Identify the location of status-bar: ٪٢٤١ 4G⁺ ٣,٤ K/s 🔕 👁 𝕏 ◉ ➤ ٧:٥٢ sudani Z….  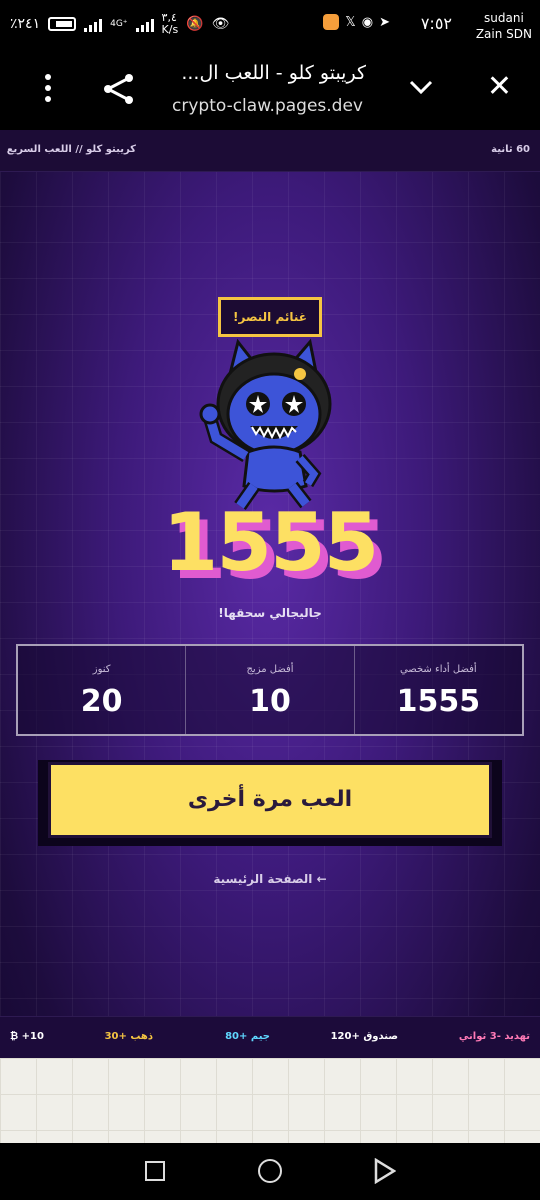
(270, 25).